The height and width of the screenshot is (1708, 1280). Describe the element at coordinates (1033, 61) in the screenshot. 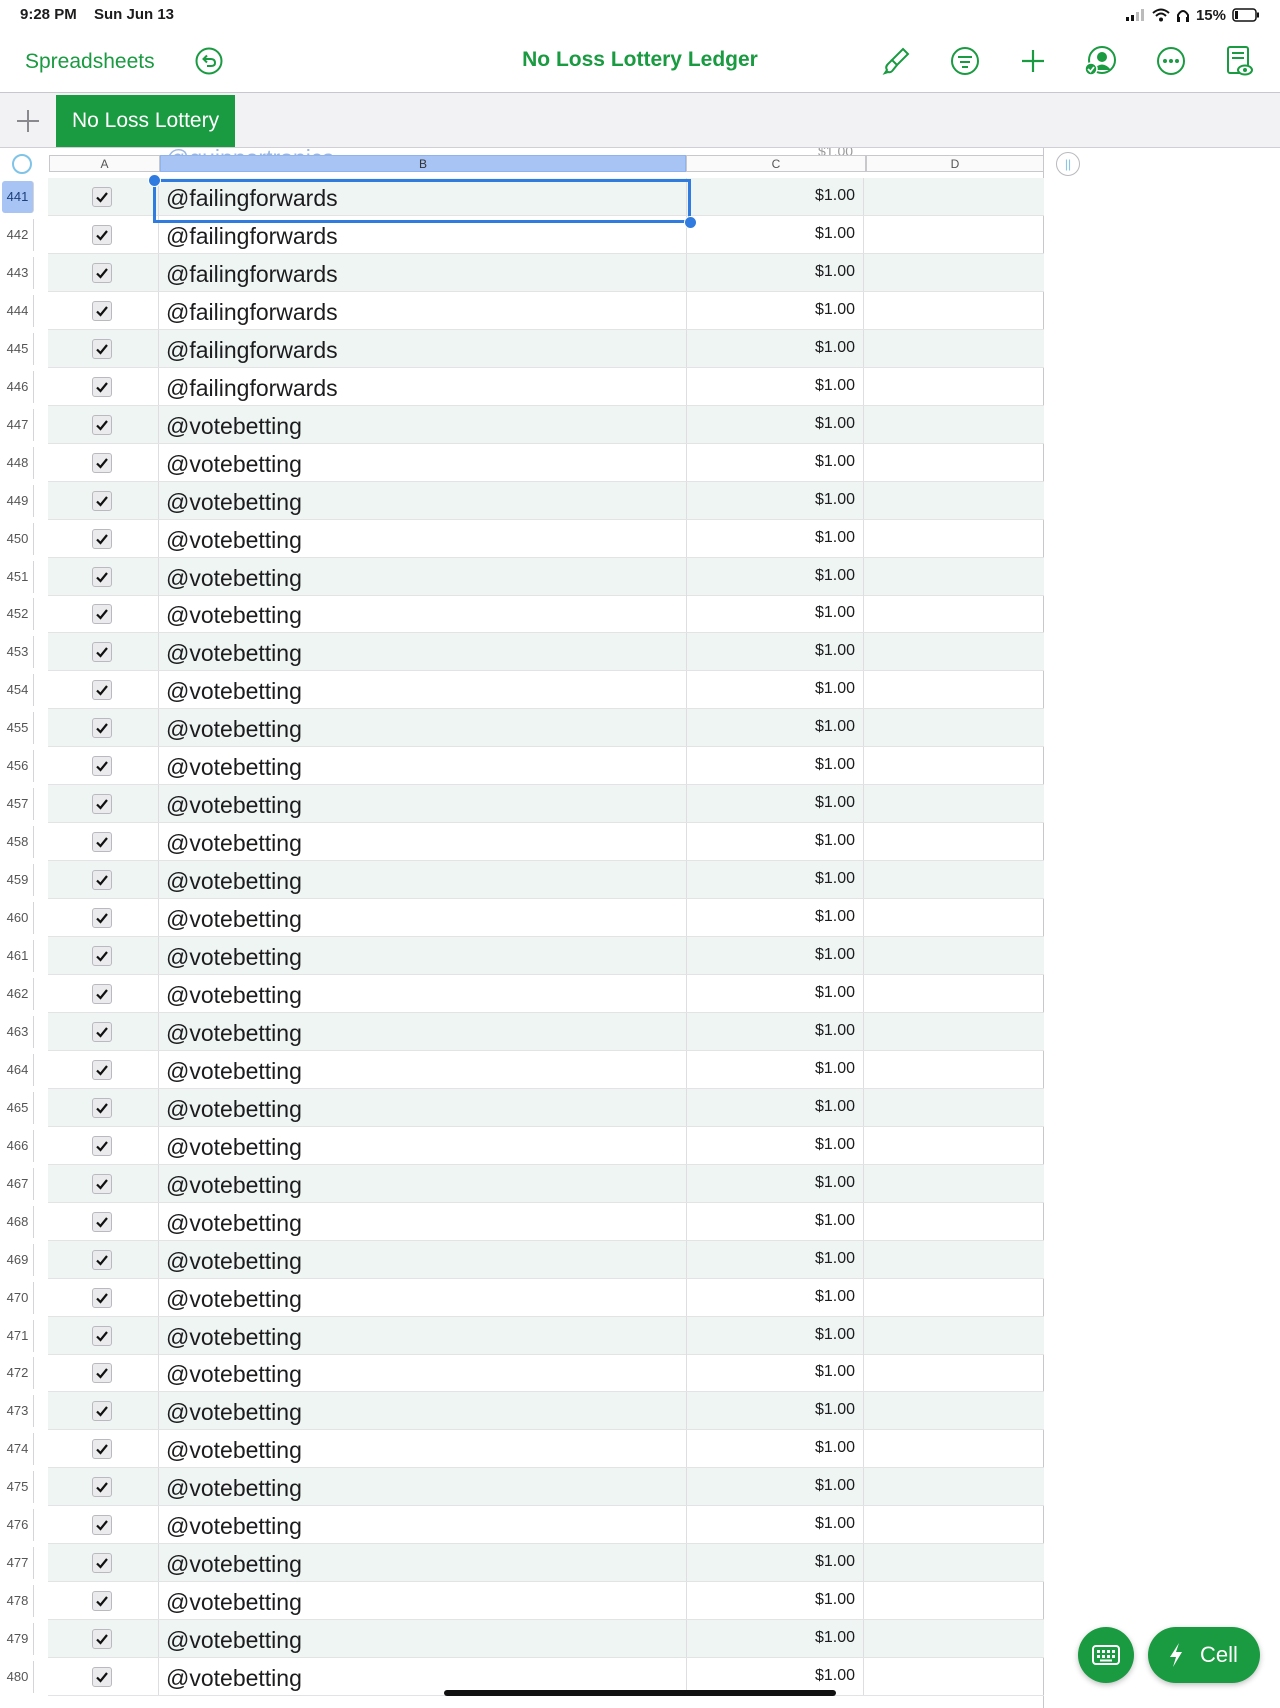

I see `plus-icon` at that location.